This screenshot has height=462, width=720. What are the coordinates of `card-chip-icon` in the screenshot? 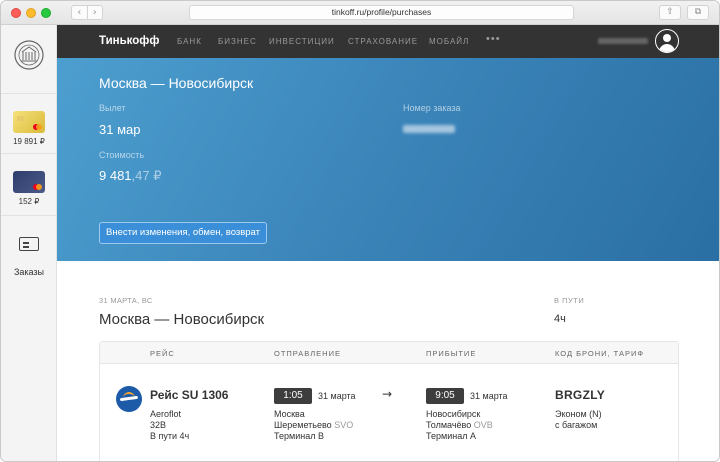 It's located at (20, 118).